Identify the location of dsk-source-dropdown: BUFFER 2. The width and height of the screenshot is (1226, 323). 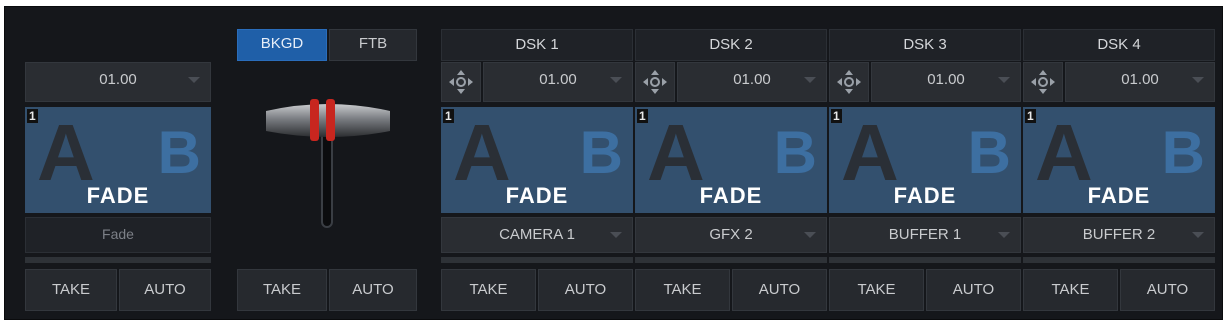
(1119, 235).